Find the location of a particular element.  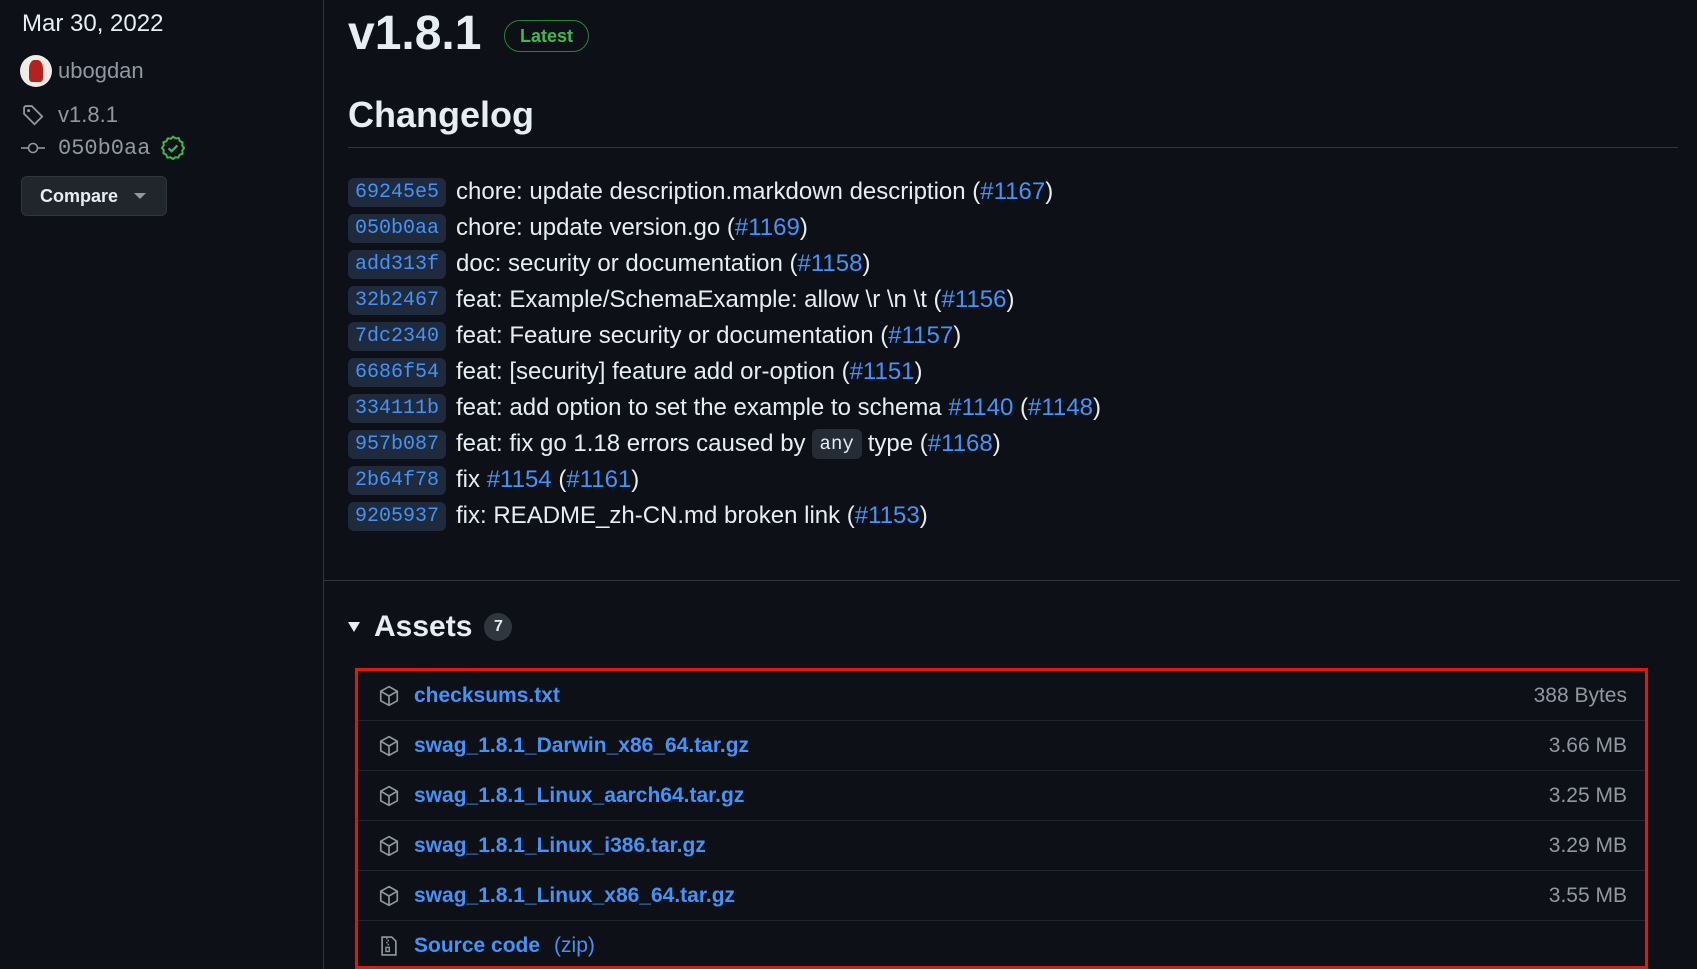

chevron-down-icon is located at coordinates (140, 196).